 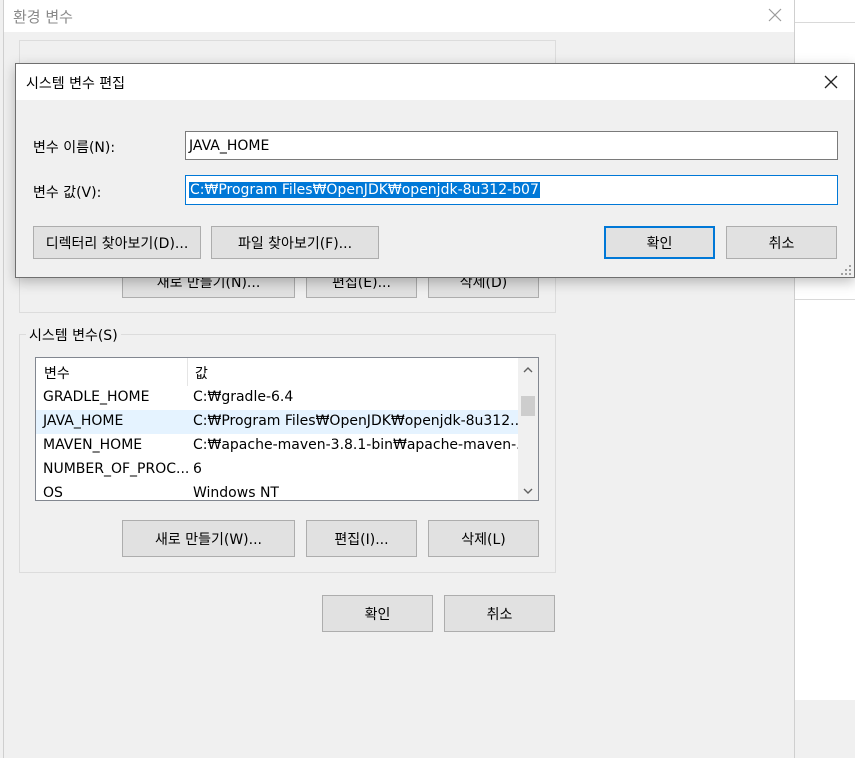 I want to click on dialog-ok-button: 확인, so click(x=659, y=242).